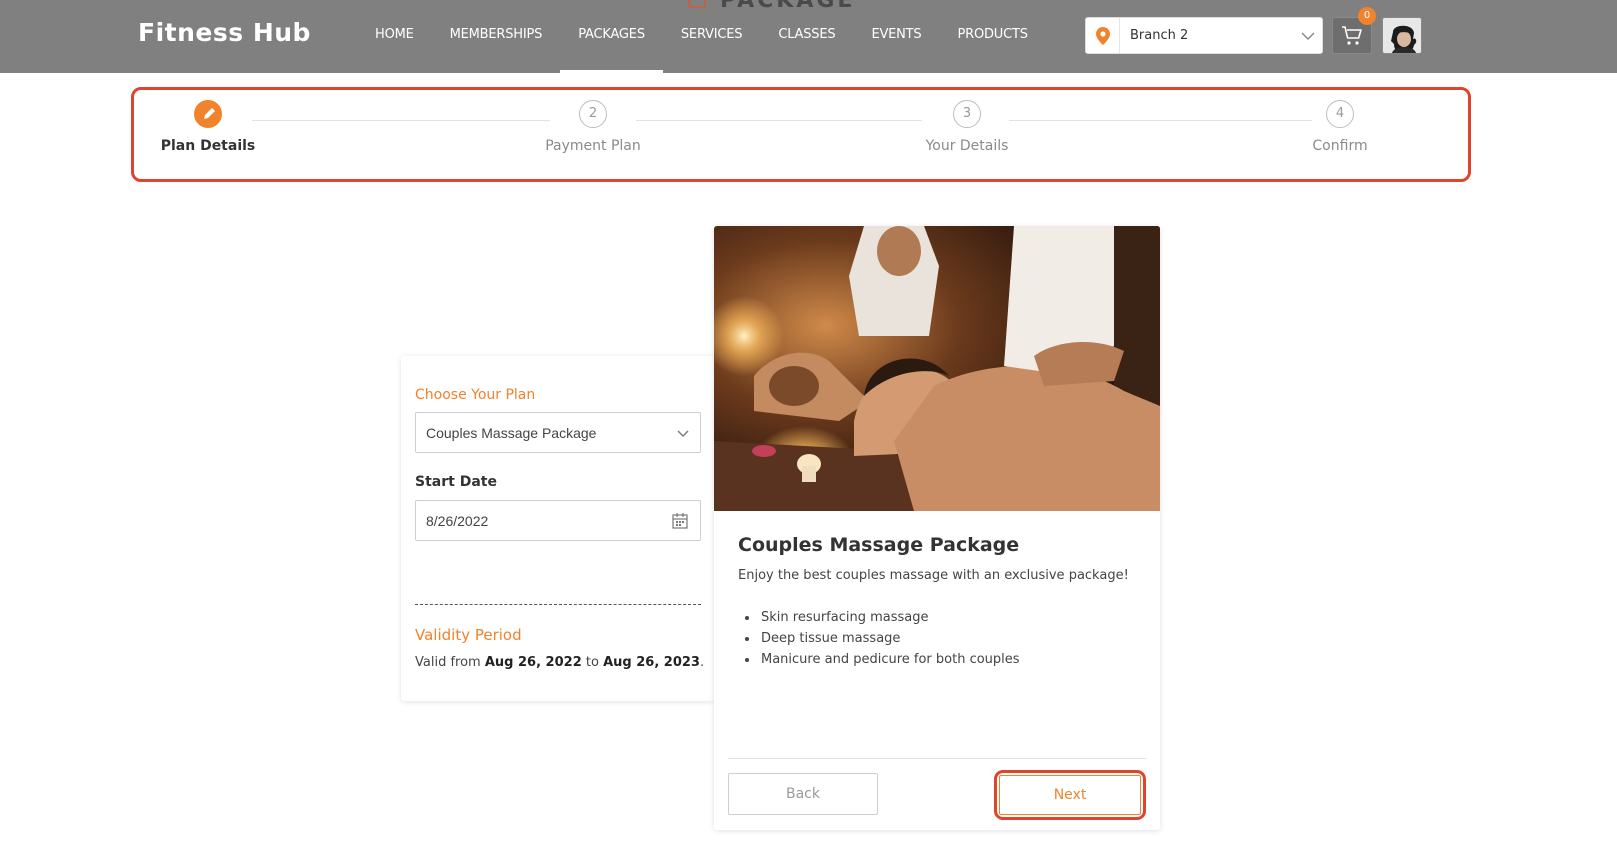 The width and height of the screenshot is (1617, 862). I want to click on nav-services: SERVICES, so click(711, 36).